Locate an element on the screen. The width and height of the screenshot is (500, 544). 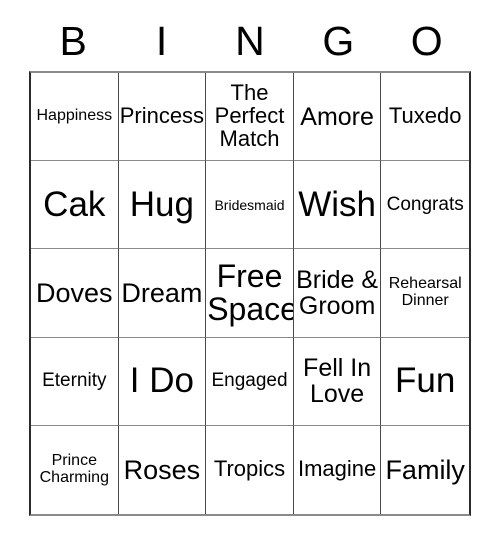
bingo-cell: Tuxedo is located at coordinates (425, 117).